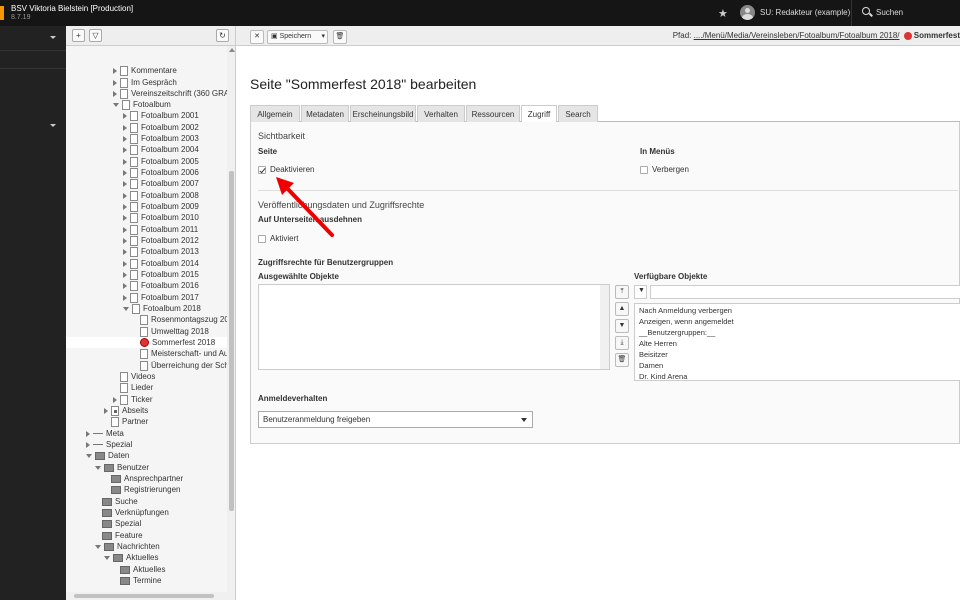 This screenshot has height=600, width=960. Describe the element at coordinates (161, 217) in the screenshot. I see `tree-node: Fotoalbum 2010` at that location.